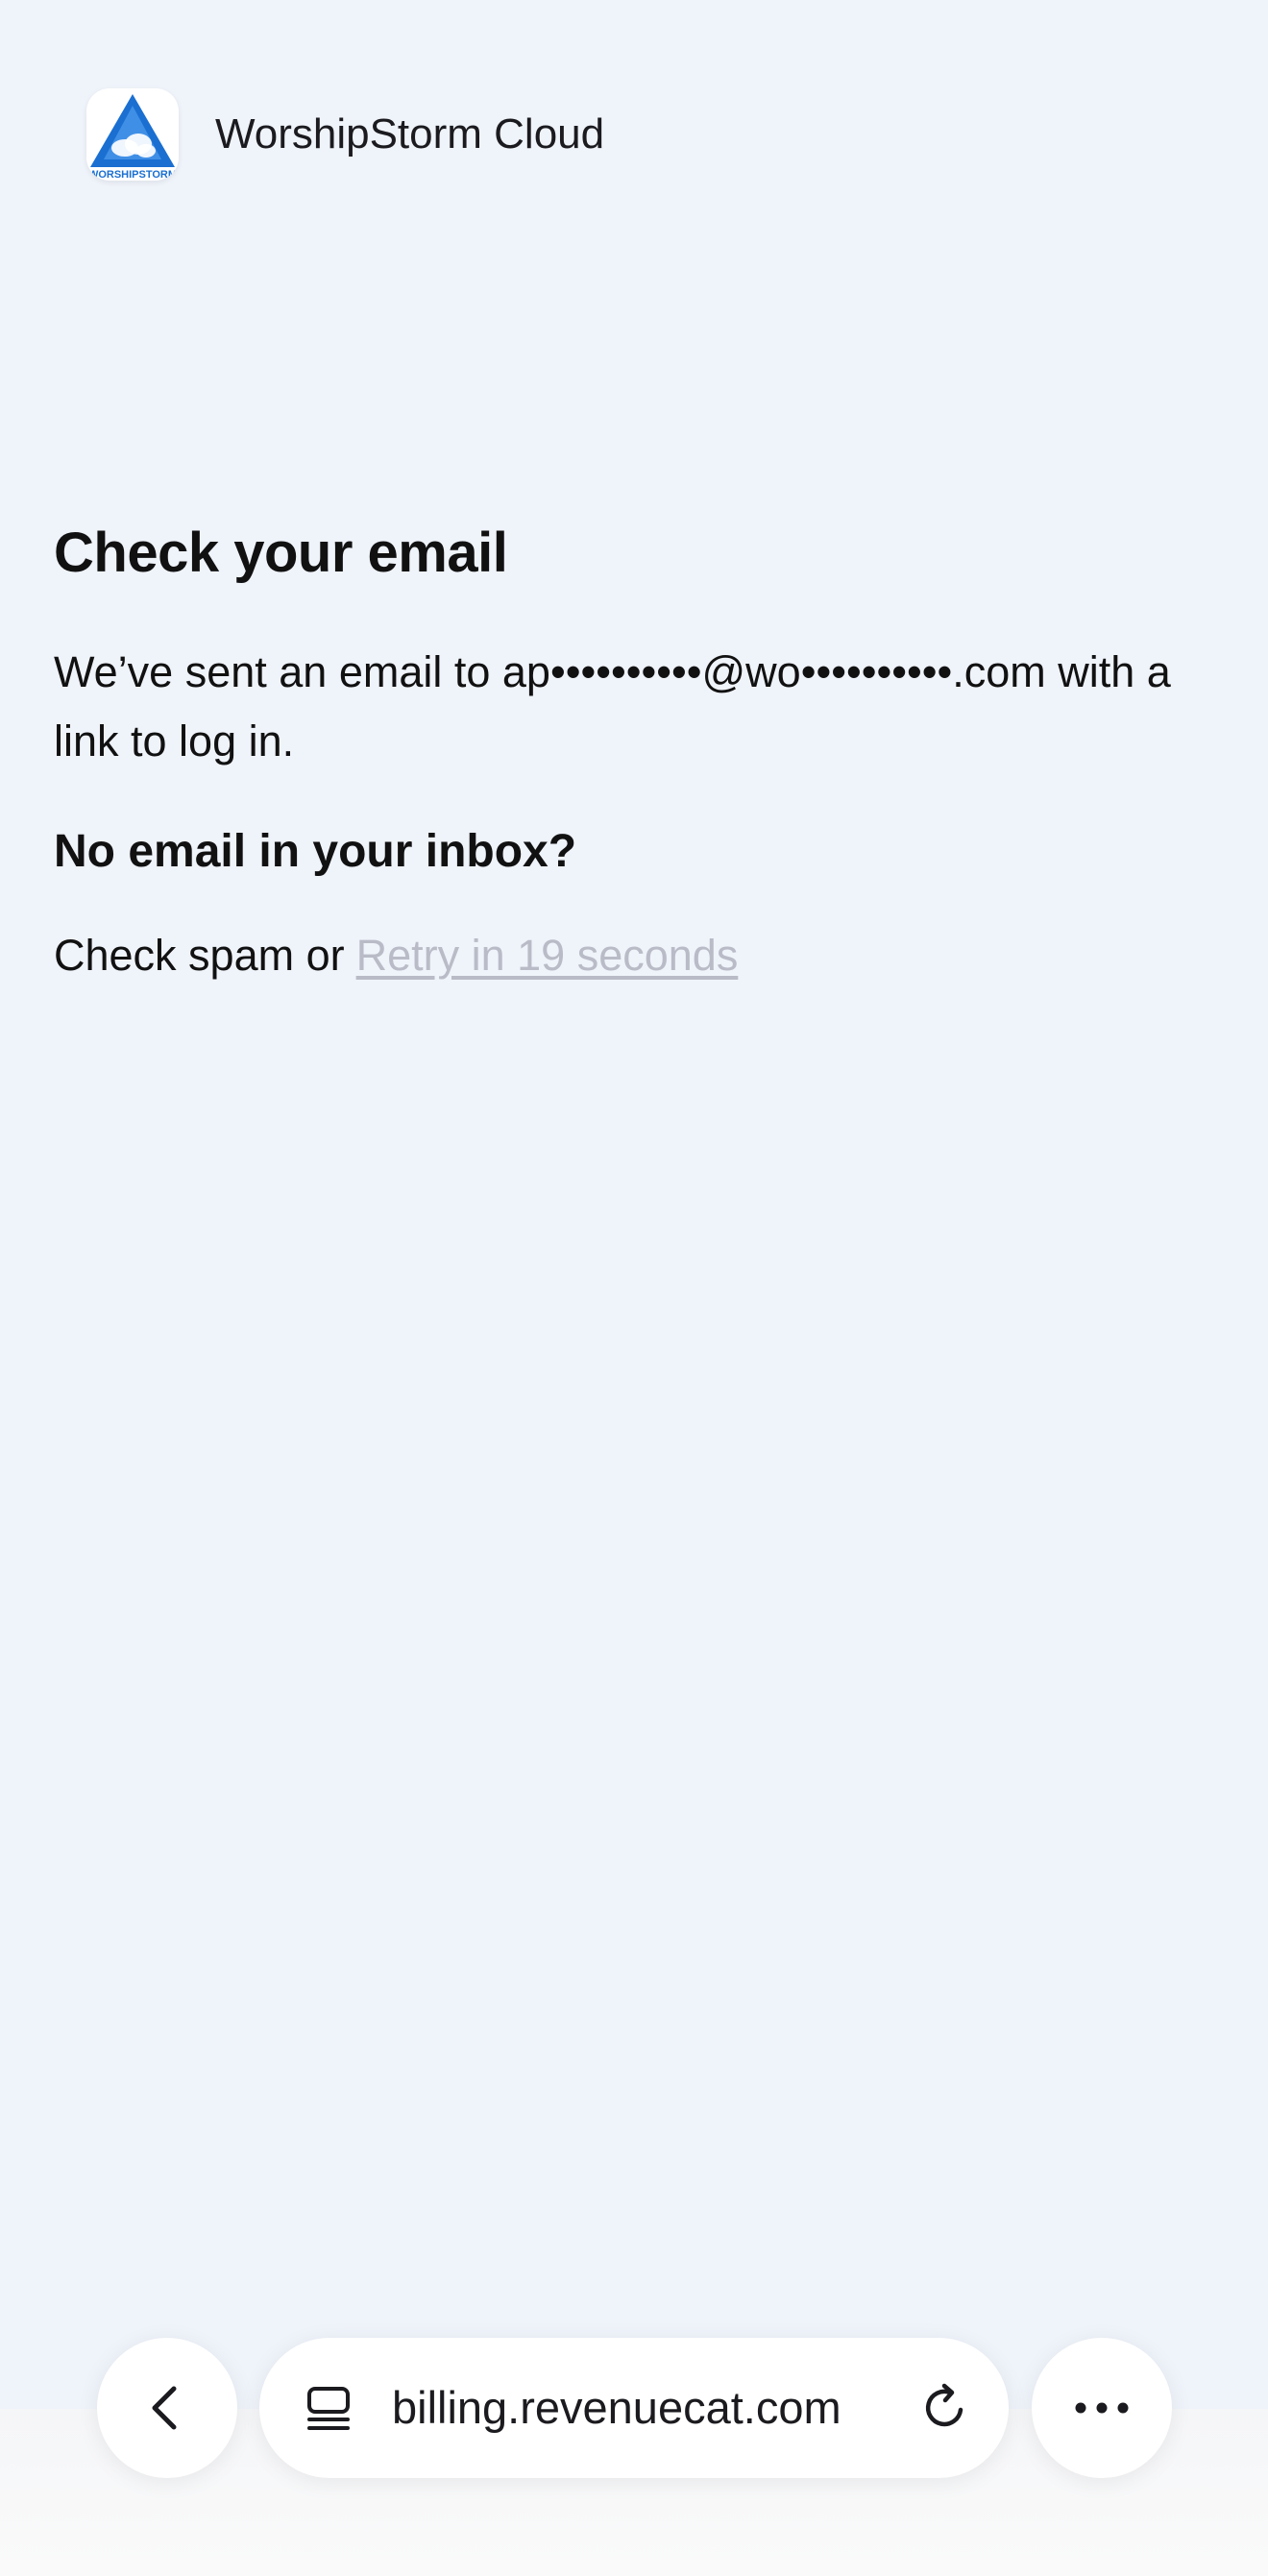 This screenshot has width=1268, height=2576. I want to click on svg-text: WORSHIPSTORM, so click(132, 175).